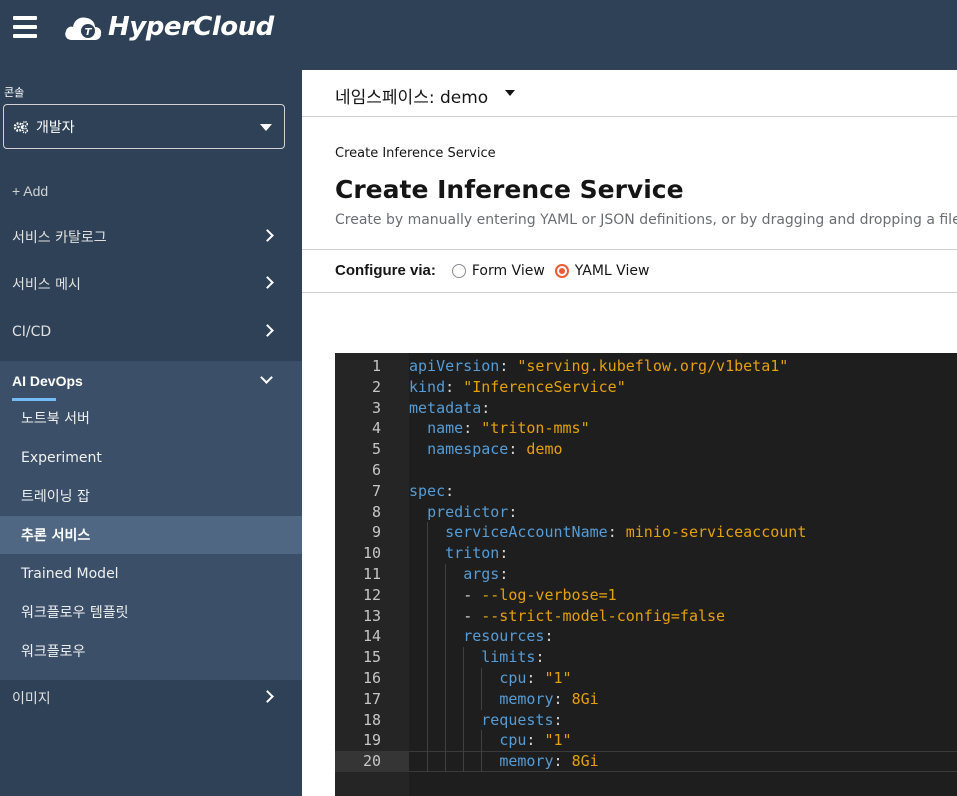 The width and height of the screenshot is (957, 796). Describe the element at coordinates (526, 698) in the screenshot. I see `yaml-key: memory` at that location.